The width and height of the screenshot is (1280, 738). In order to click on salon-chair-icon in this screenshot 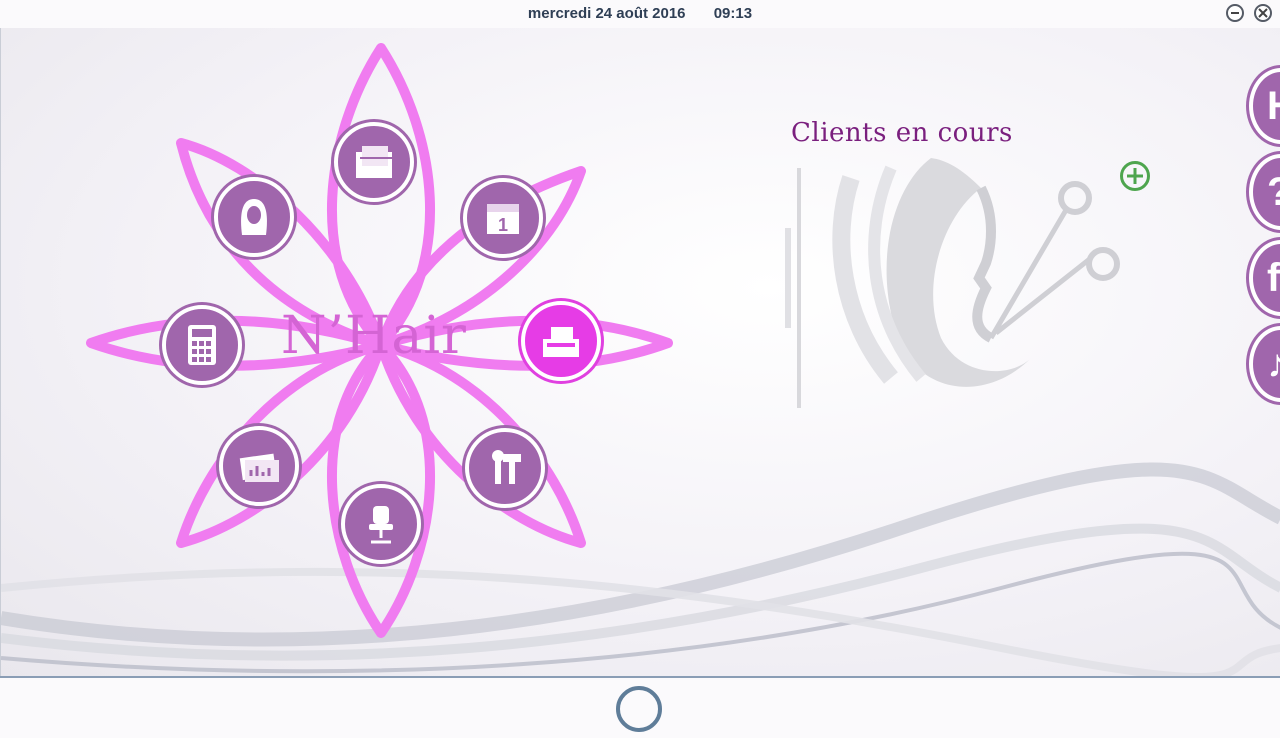, I will do `click(381, 525)`.